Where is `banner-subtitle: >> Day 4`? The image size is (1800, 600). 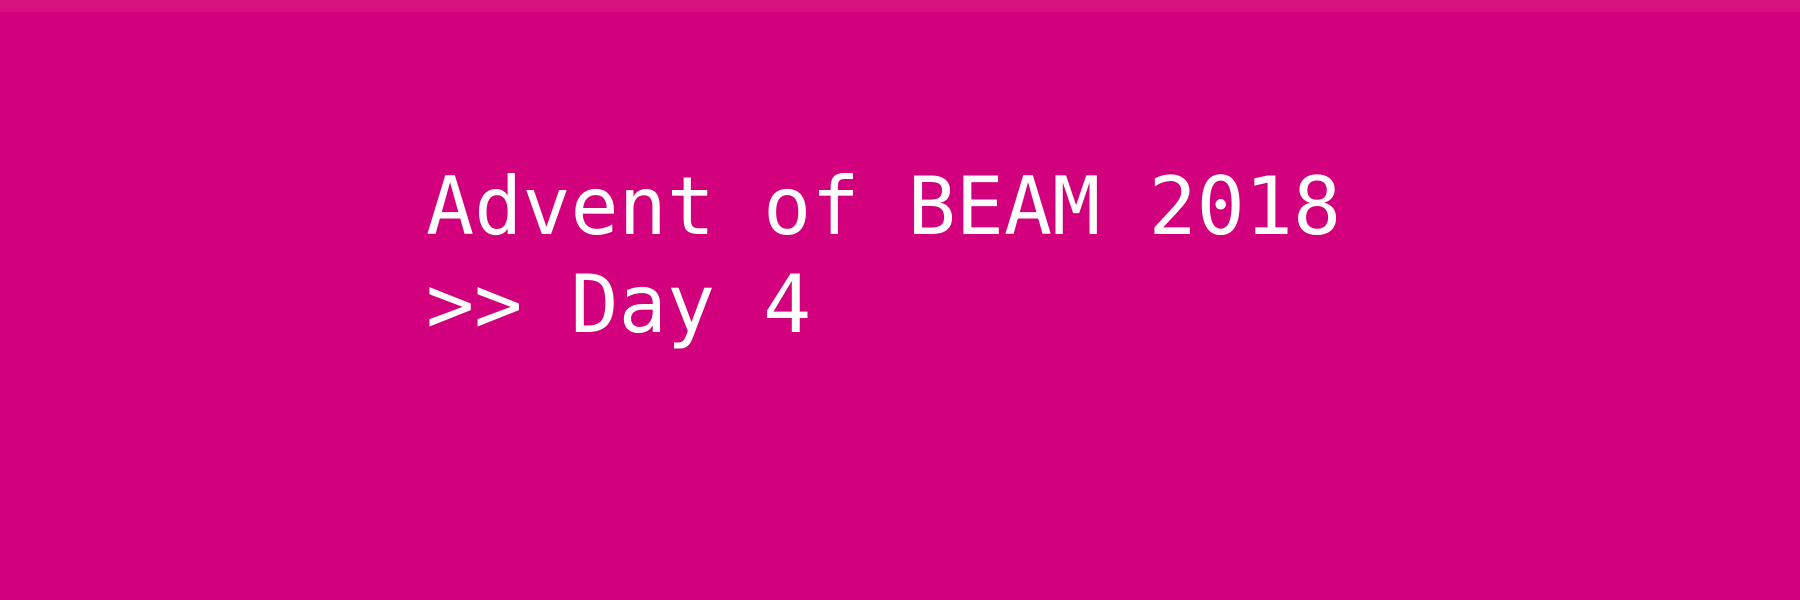
banner-subtitle: >> Day 4 is located at coordinates (619, 304).